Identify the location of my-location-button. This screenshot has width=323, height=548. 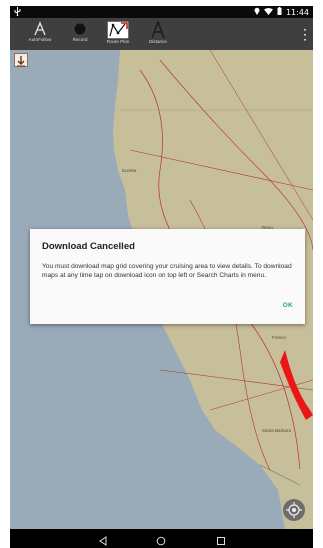
(294, 510).